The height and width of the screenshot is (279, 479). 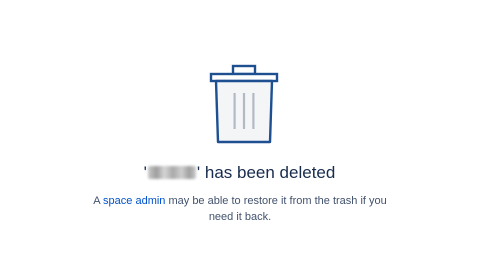 I want to click on title-quote-open: ', so click(x=145, y=172).